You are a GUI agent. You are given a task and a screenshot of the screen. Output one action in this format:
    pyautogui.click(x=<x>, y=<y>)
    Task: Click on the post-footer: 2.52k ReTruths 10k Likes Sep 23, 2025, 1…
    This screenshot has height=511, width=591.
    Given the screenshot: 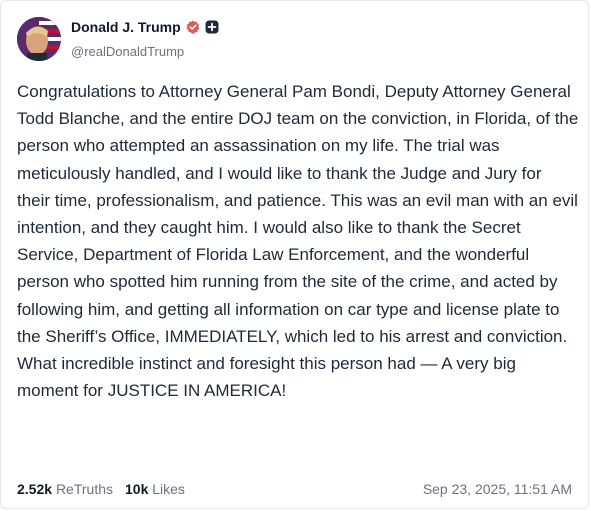 What is the action you would take?
    pyautogui.click(x=294, y=489)
    